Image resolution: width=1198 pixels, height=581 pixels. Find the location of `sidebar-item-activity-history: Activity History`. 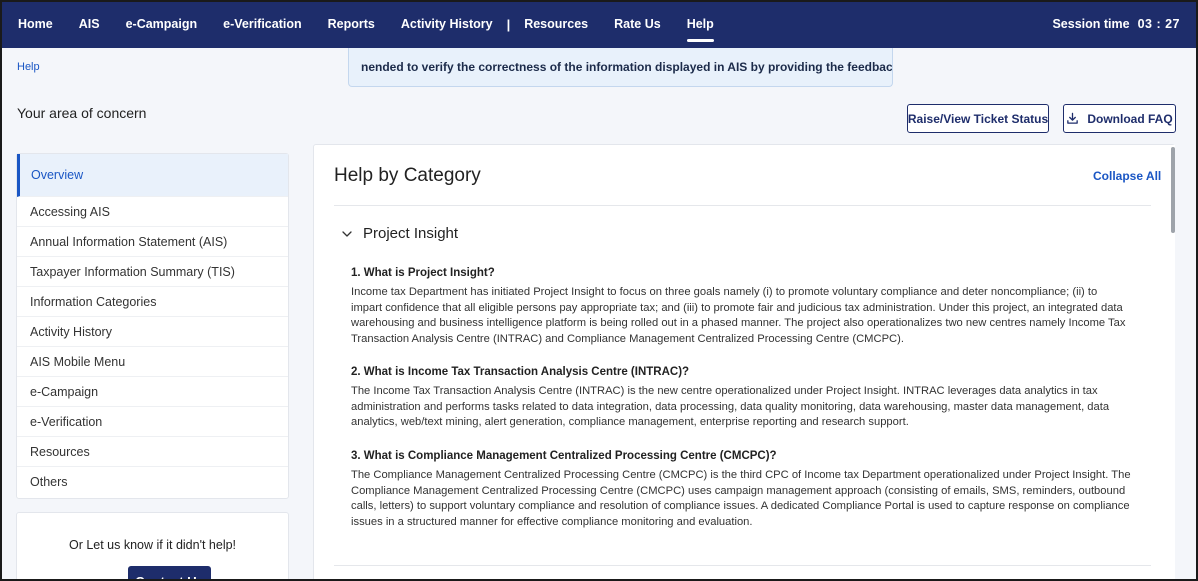

sidebar-item-activity-history: Activity History is located at coordinates (152, 332).